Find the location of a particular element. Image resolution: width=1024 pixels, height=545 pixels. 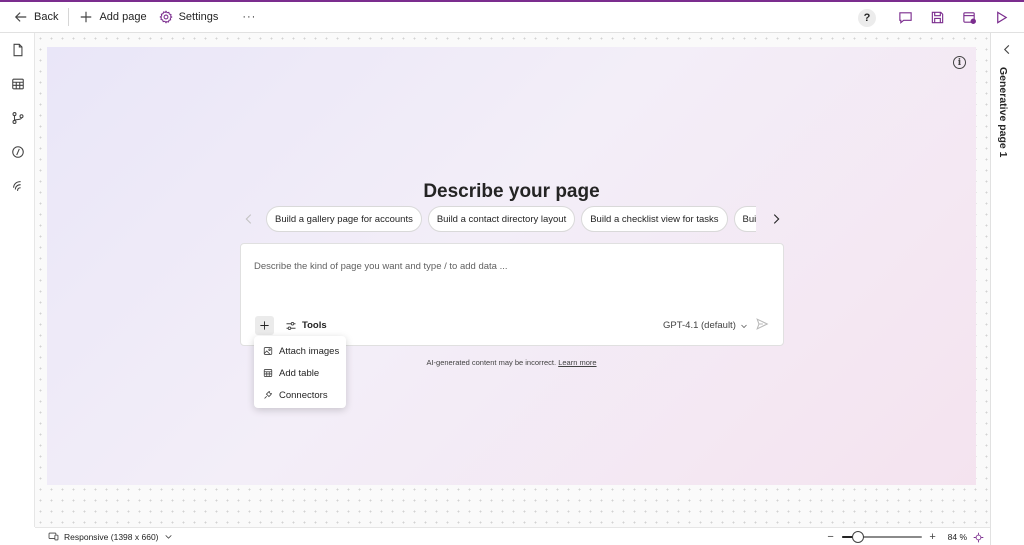

rail-data-button is located at coordinates (17, 84).